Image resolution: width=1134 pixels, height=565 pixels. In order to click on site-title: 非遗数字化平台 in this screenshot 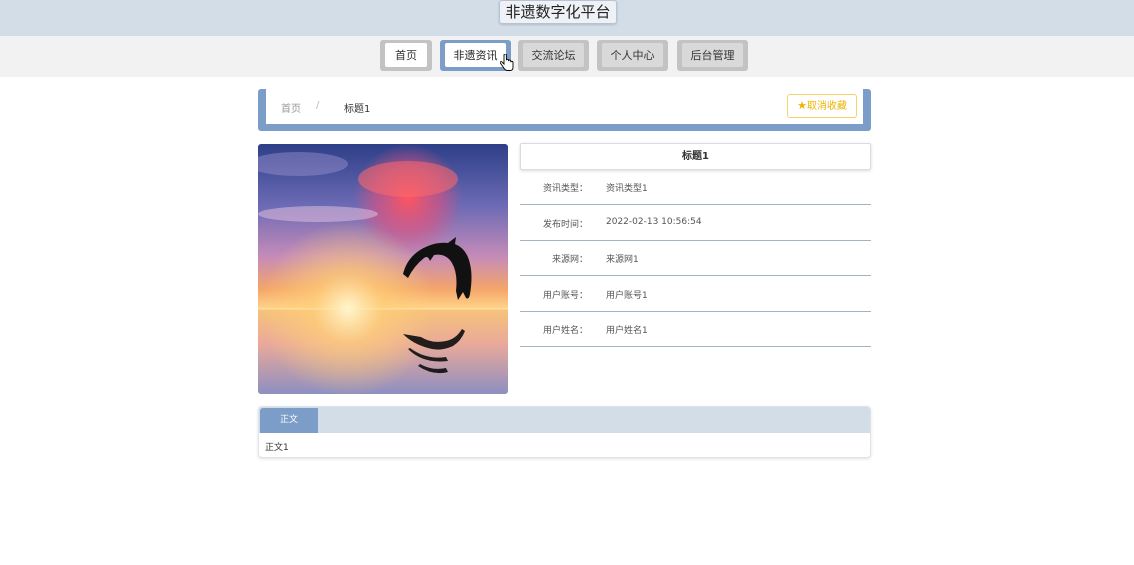, I will do `click(558, 12)`.